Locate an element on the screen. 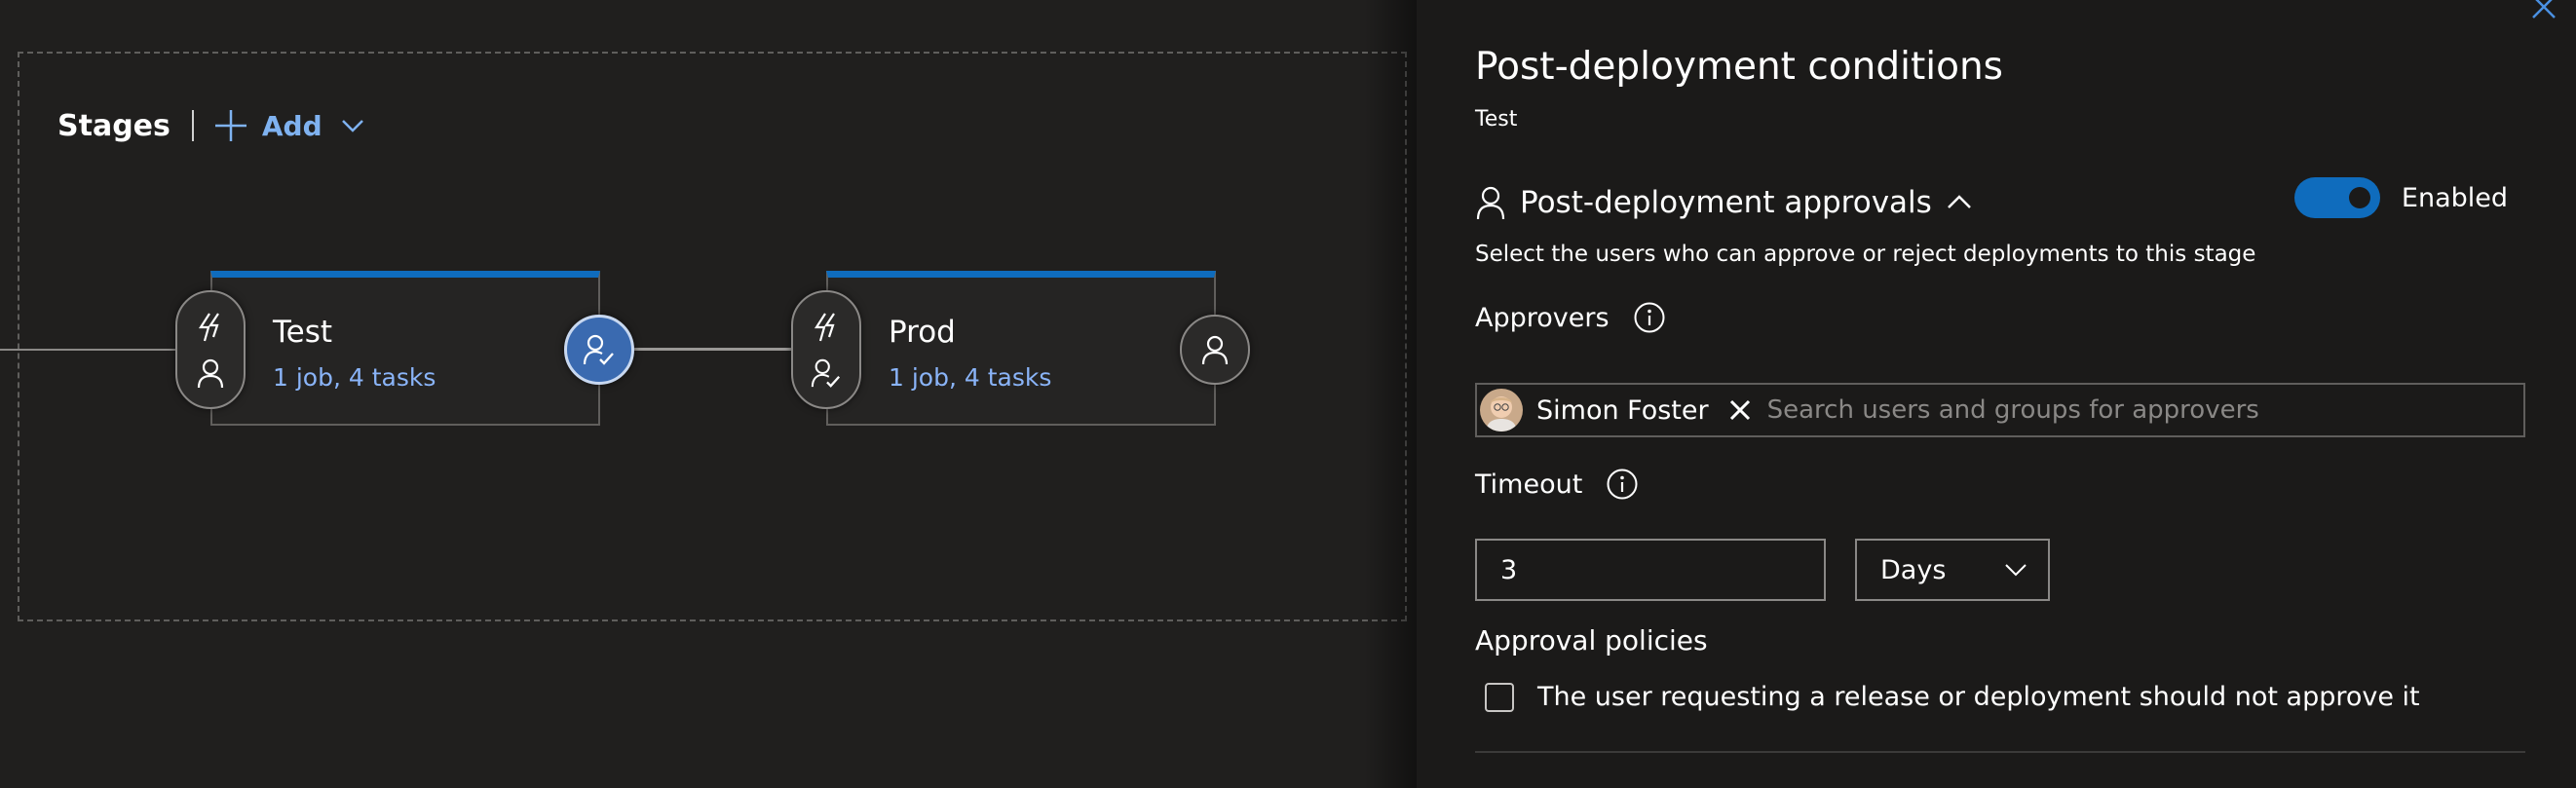 The image size is (2576, 788). approvers-label: Approvers is located at coordinates (1542, 317).